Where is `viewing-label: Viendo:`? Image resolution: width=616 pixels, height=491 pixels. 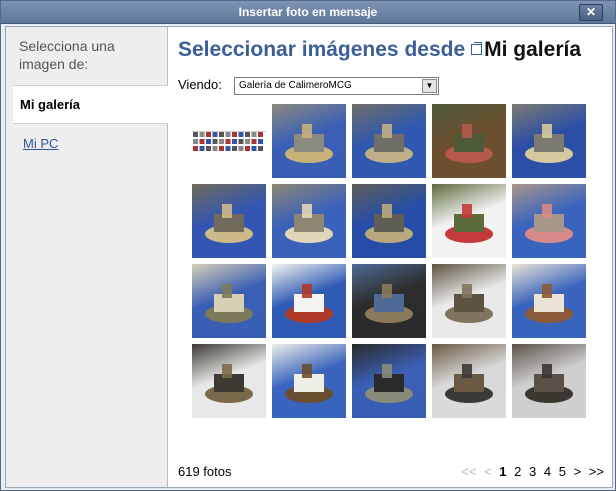 viewing-label: Viendo: is located at coordinates (200, 84).